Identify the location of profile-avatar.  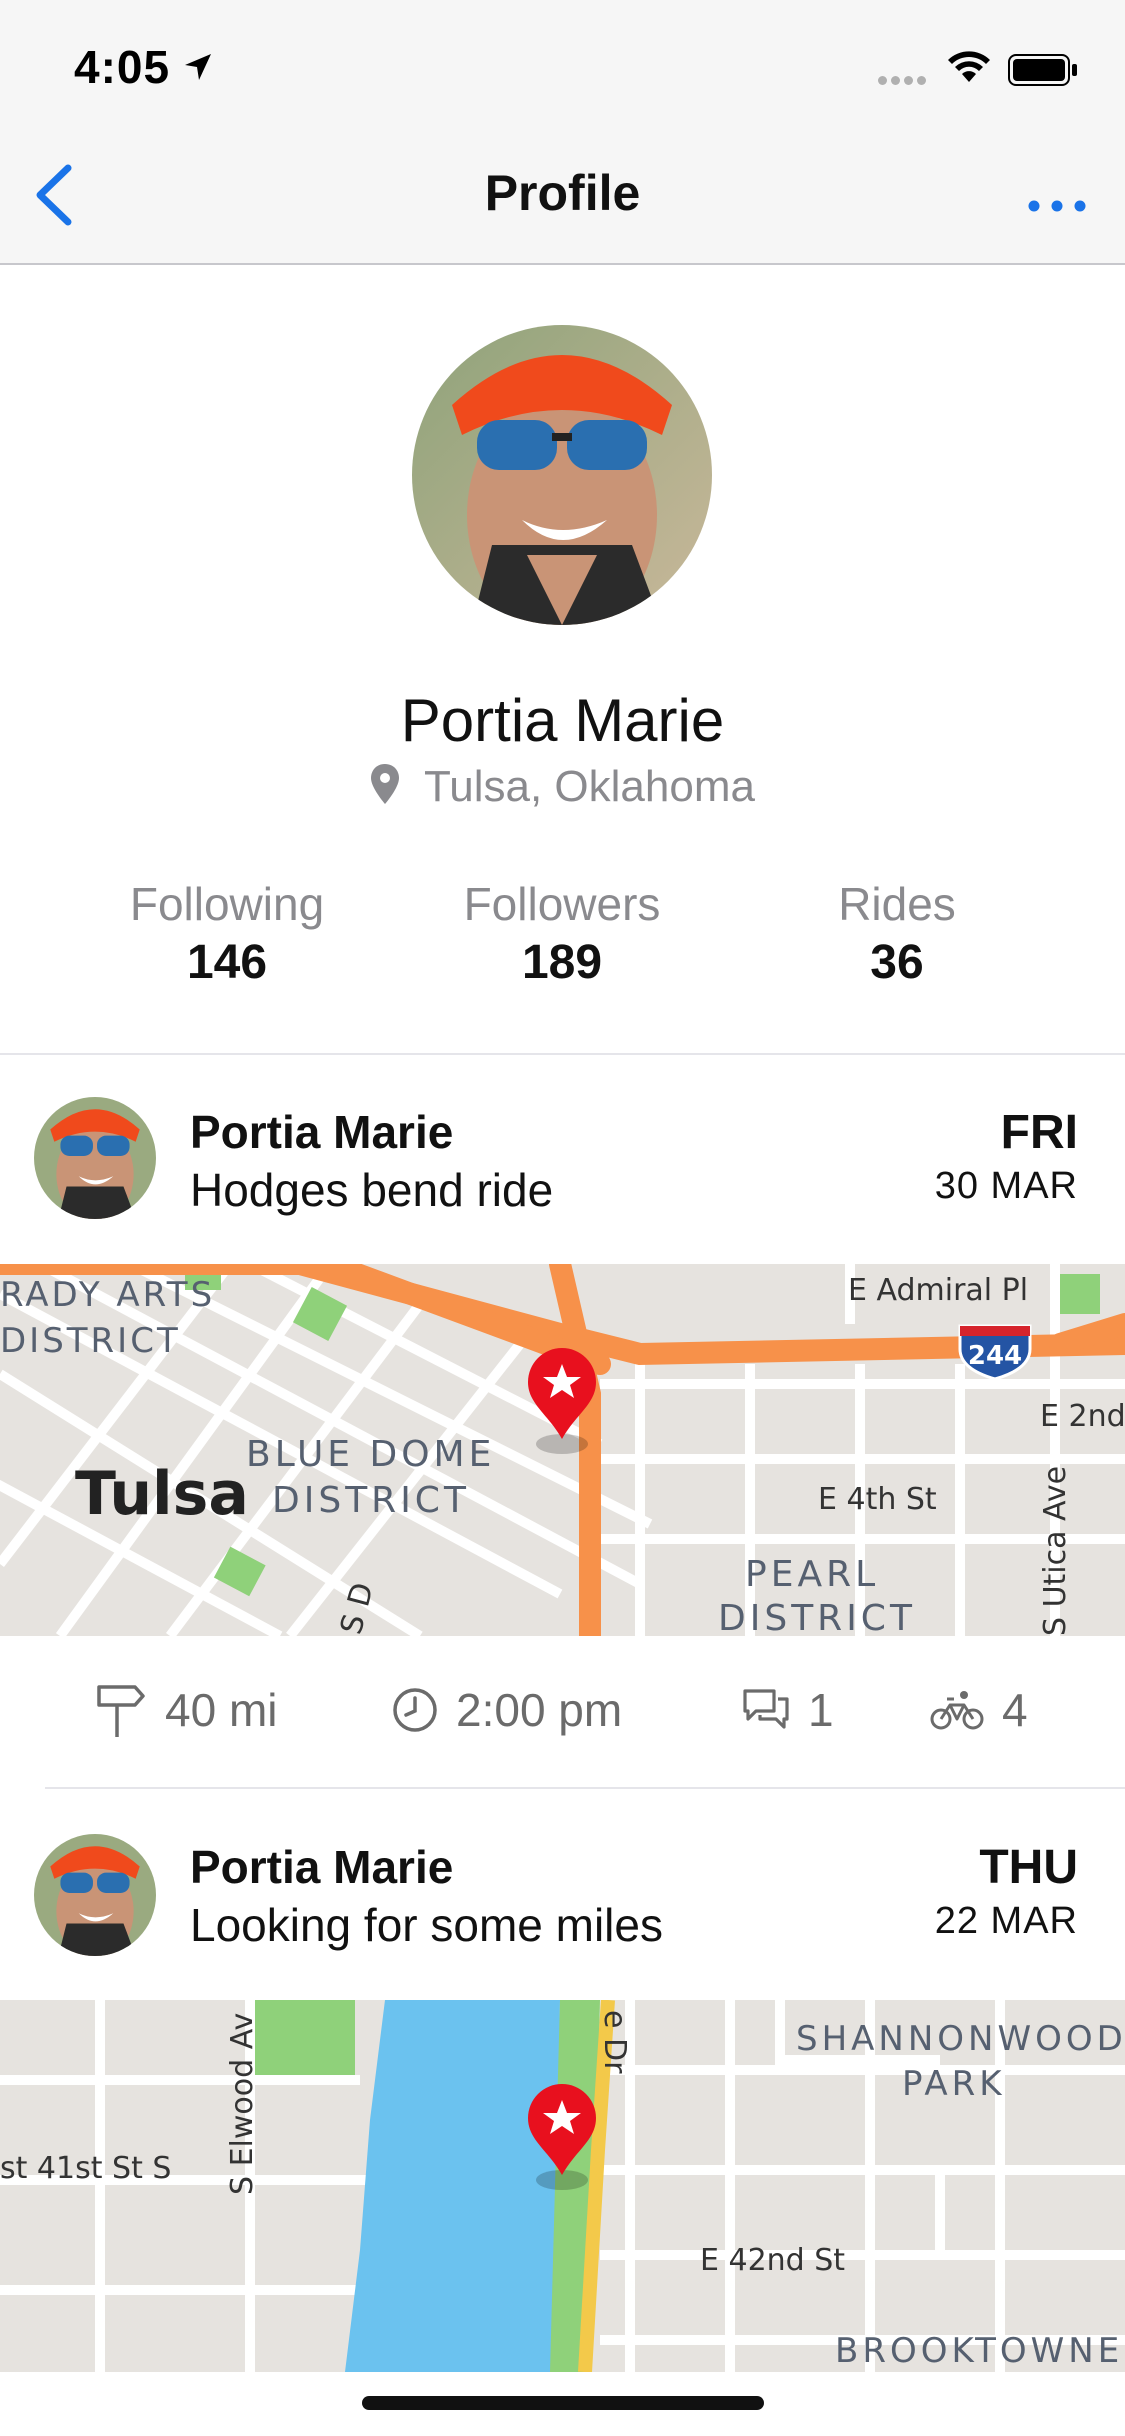
(562, 475).